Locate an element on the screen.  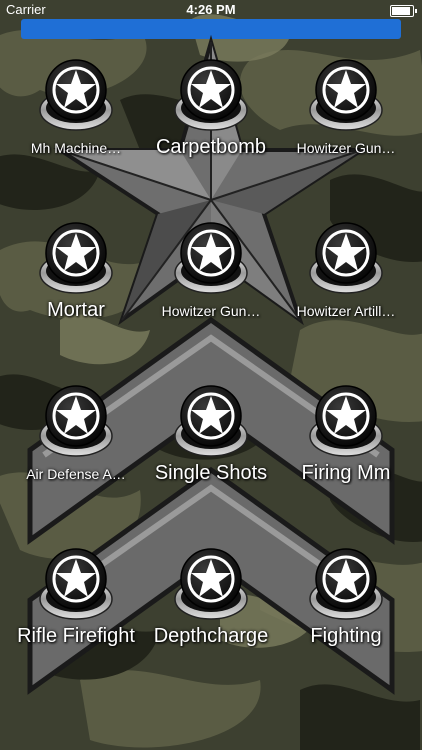
sound-button-cell: Firing Mm is located at coordinates (346, 436).